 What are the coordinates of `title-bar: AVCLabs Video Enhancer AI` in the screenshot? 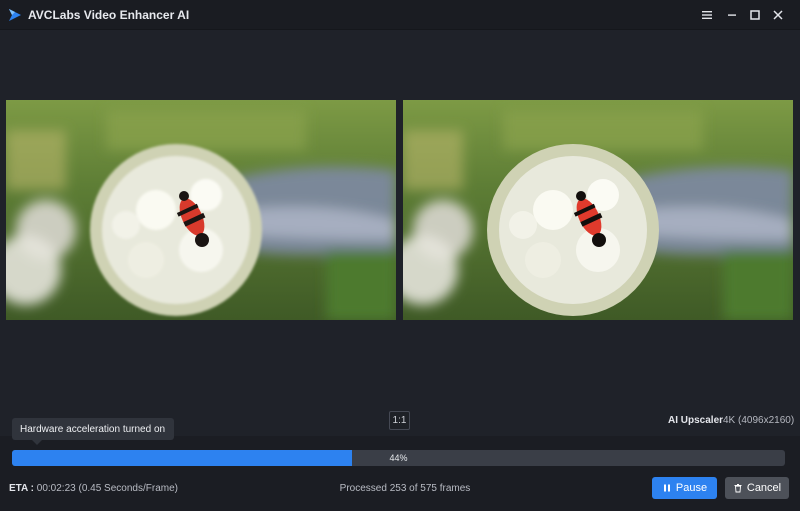 It's located at (400, 15).